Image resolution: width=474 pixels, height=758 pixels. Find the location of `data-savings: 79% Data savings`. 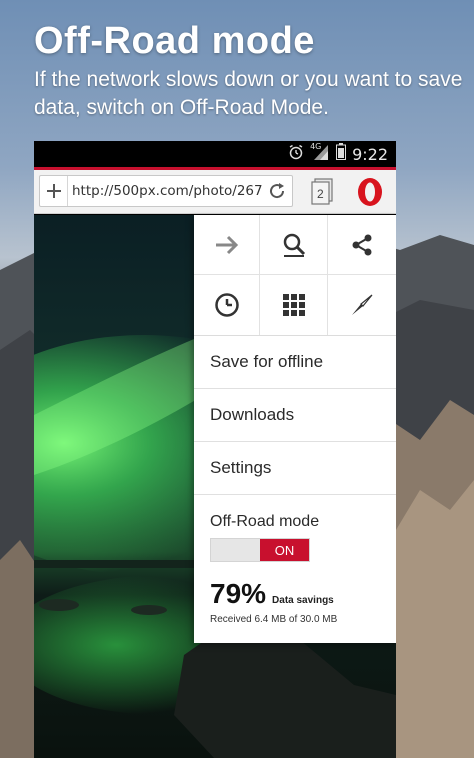

data-savings: 79% Data savings is located at coordinates (303, 594).